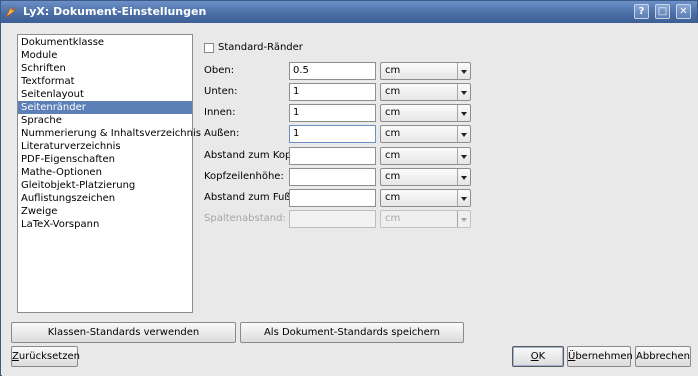 This screenshot has width=698, height=376. Describe the element at coordinates (105, 42) in the screenshot. I see `category-item: Dokumentklasse` at that location.